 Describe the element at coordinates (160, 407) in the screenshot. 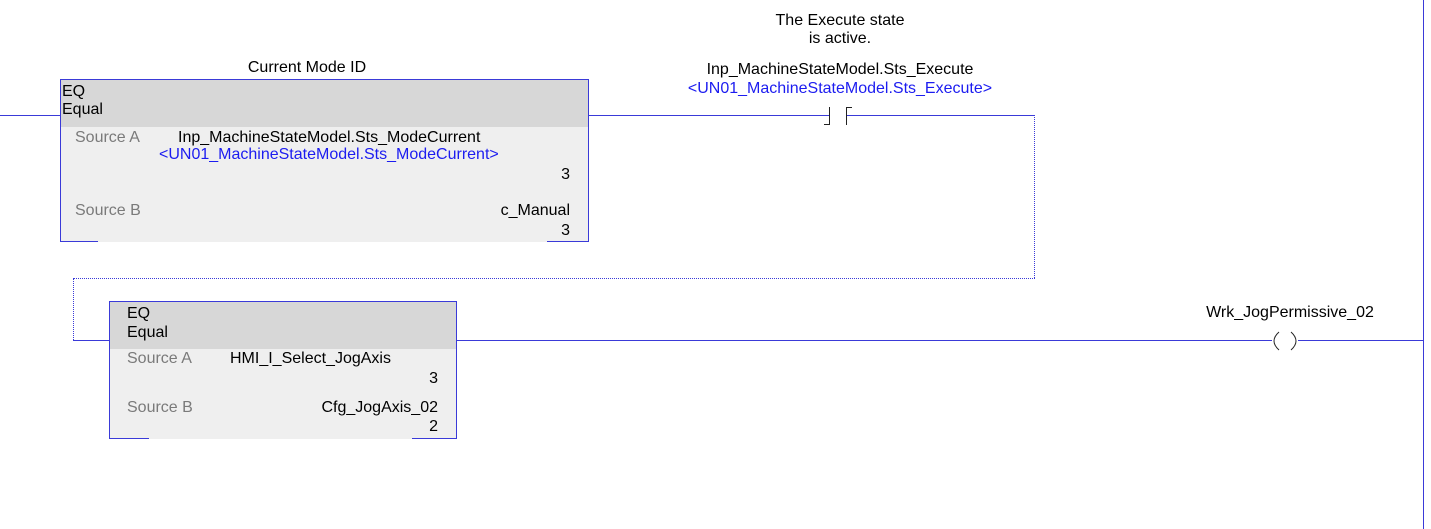

I see `eq2-source-b-label: Source B` at that location.